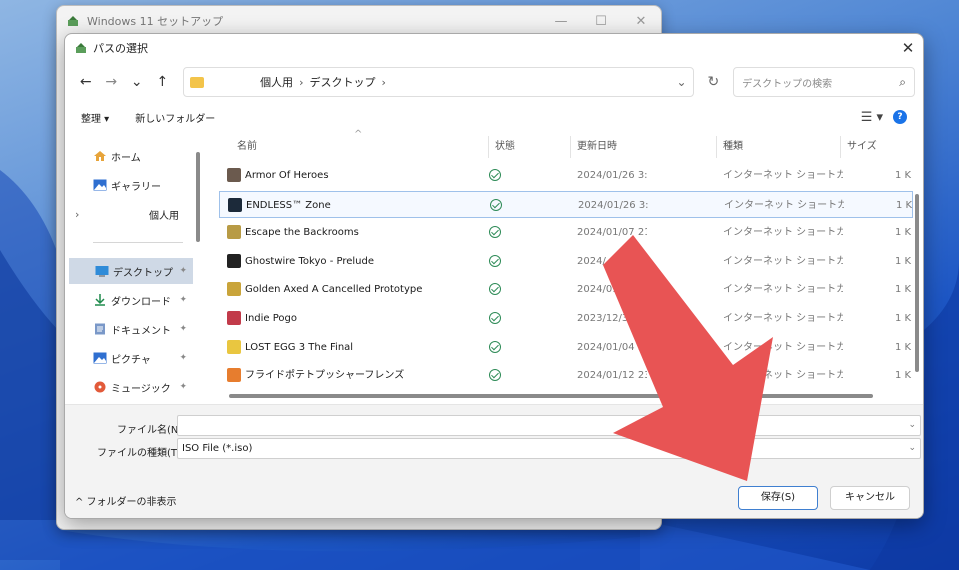  I want to click on refresh-button: ↻, so click(714, 82).